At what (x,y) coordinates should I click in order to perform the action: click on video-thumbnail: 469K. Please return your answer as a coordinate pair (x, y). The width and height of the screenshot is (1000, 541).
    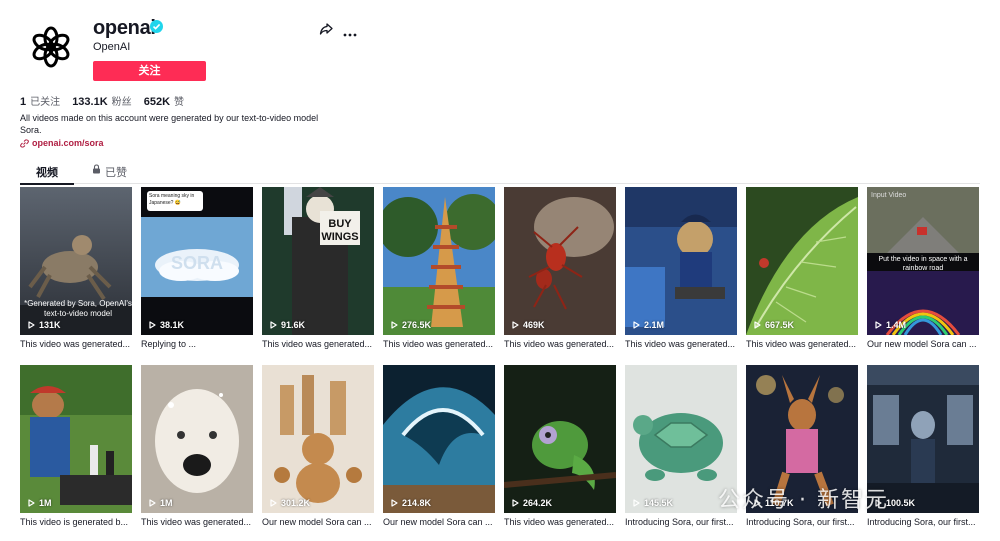
    Looking at the image, I should click on (560, 261).